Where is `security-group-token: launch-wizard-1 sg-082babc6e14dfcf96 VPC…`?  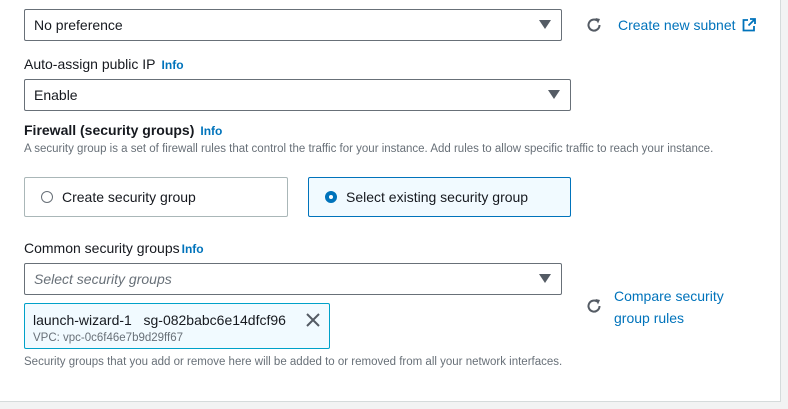
security-group-token: launch-wizard-1 sg-082babc6e14dfcf96 VPC… is located at coordinates (177, 326).